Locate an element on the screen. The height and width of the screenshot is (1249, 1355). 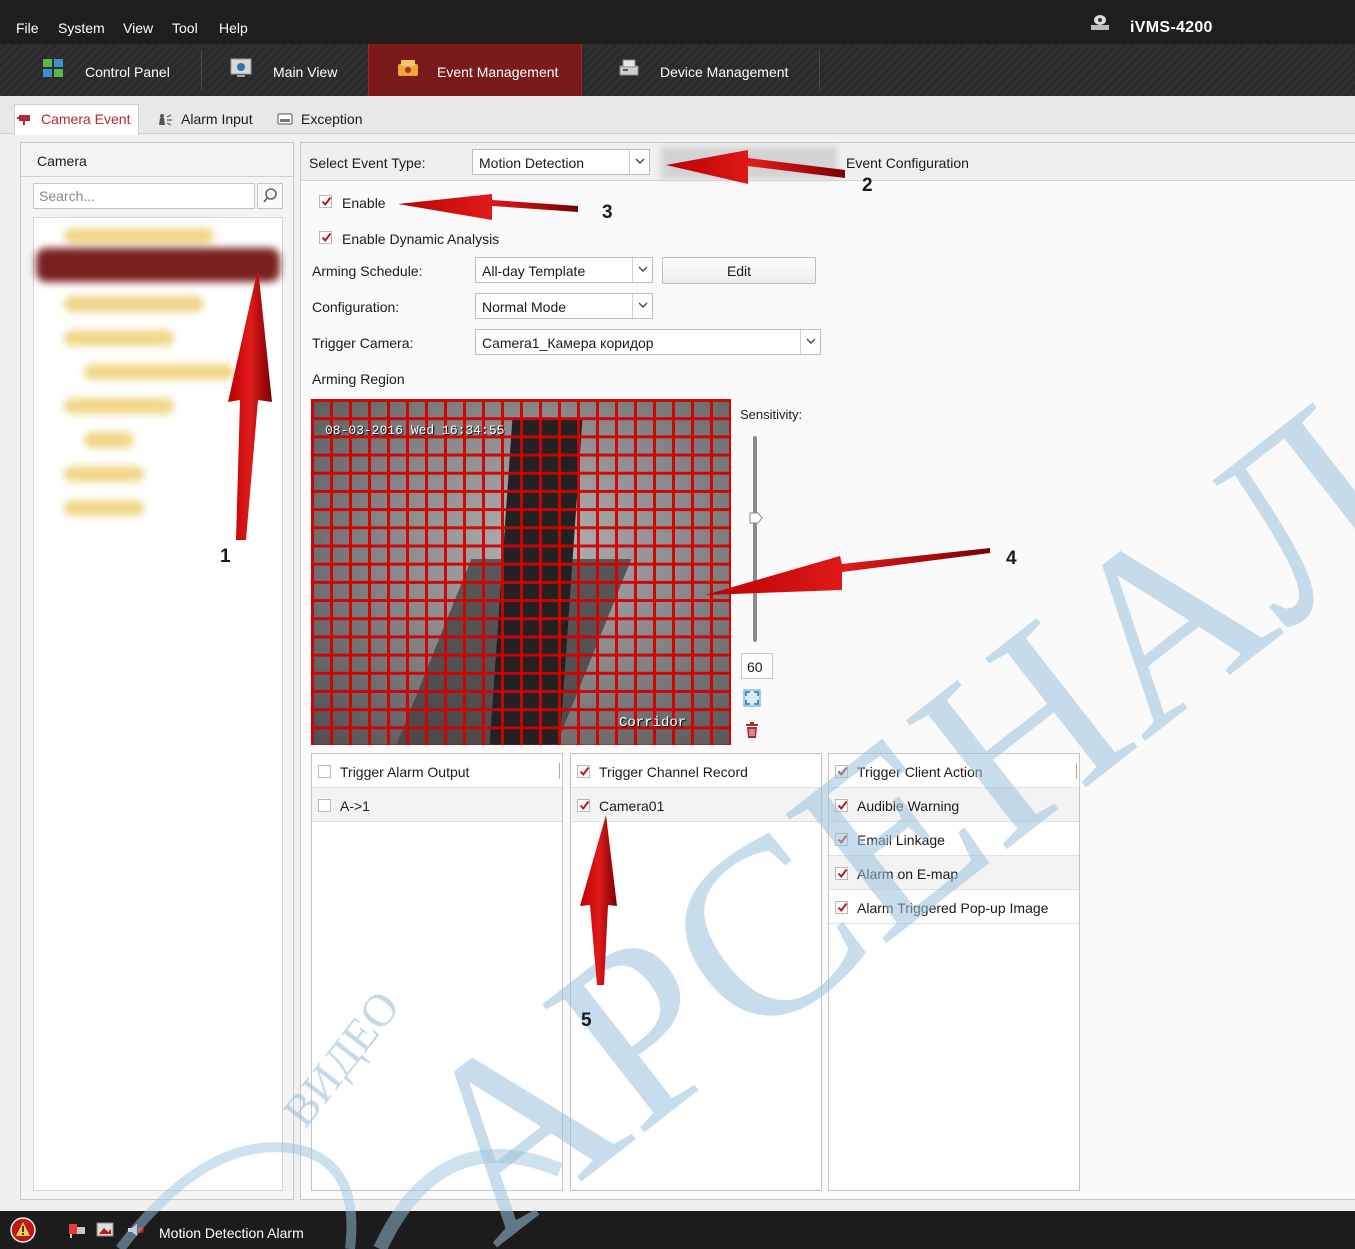
annotation-number-3: 3 is located at coordinates (607, 212).